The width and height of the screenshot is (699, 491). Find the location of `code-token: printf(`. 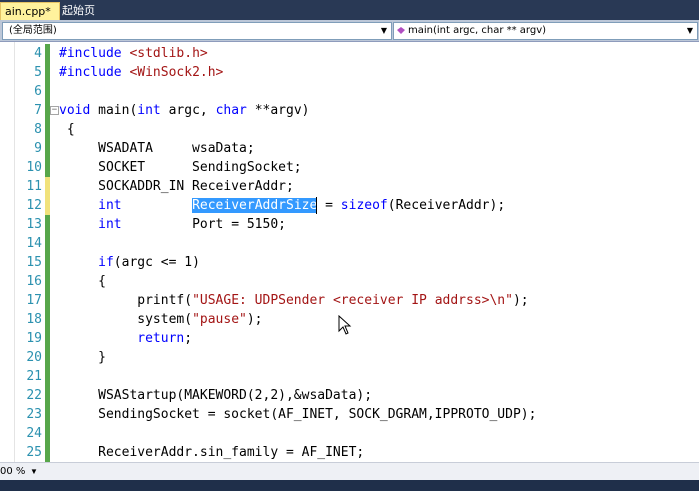

code-token: printf( is located at coordinates (126, 300).